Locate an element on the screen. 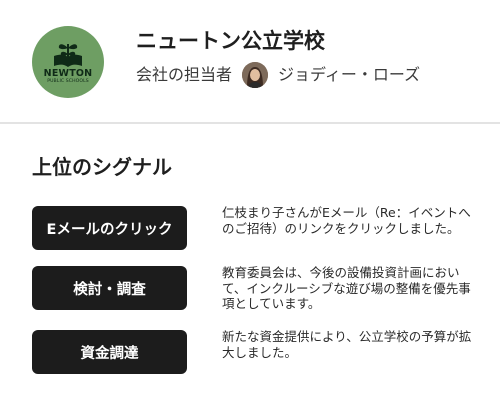 Image resolution: width=500 pixels, height=400 pixels. top-signals-title: 上位のシグナル is located at coordinates (102, 167).